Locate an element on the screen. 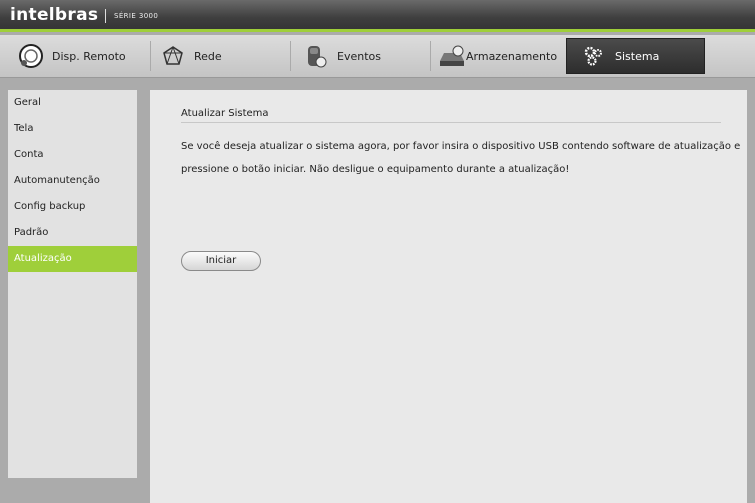  start-button: Iniciar is located at coordinates (221, 261).